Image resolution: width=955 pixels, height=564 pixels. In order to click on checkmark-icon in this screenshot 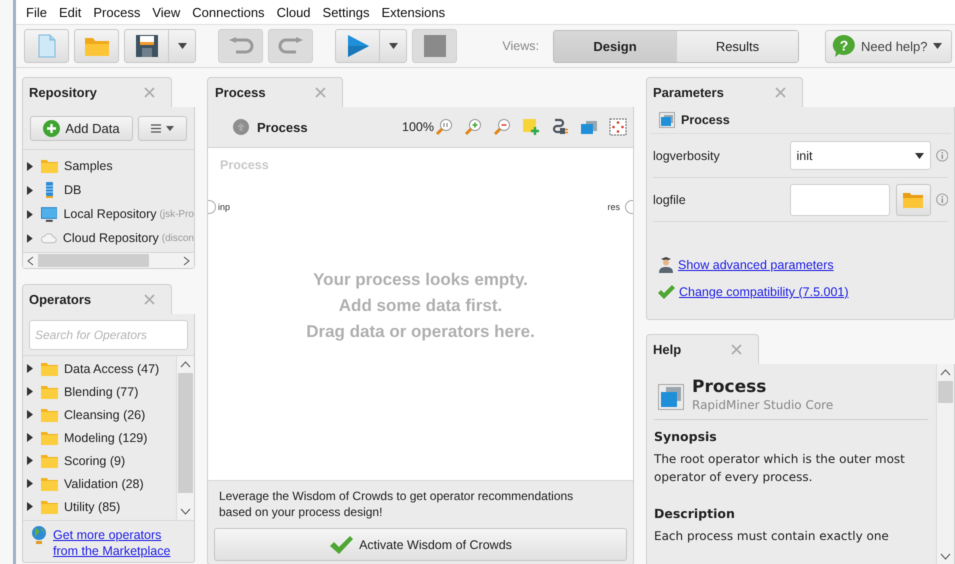, I will do `click(666, 292)`.